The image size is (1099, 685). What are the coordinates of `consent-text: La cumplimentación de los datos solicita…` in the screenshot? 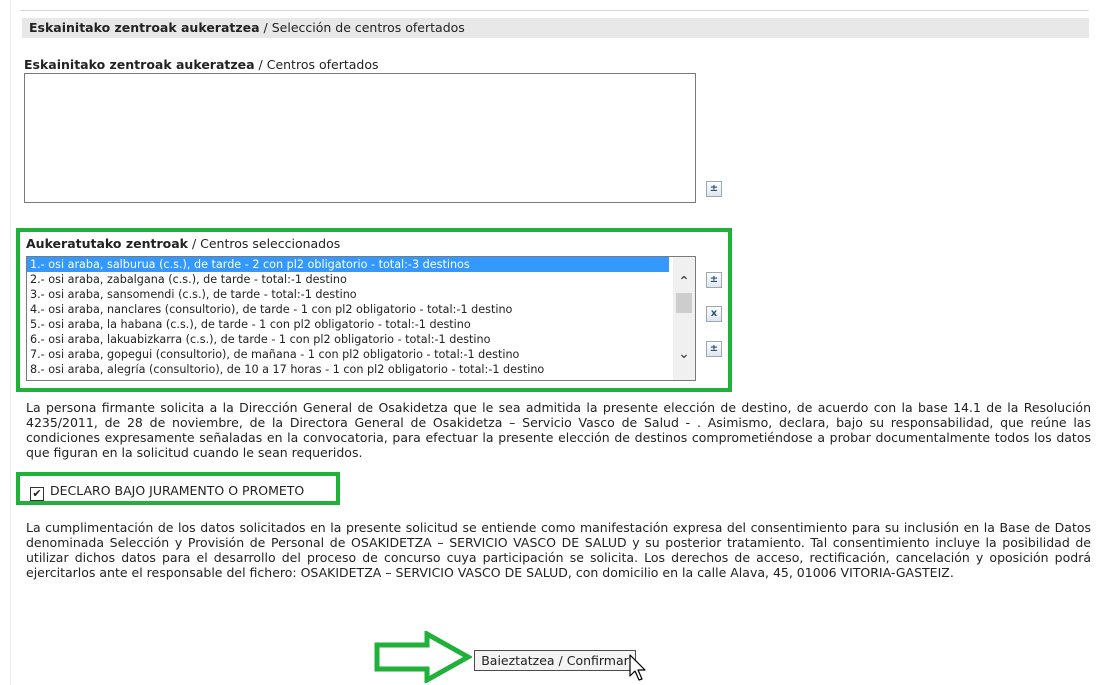 It's located at (558, 550).